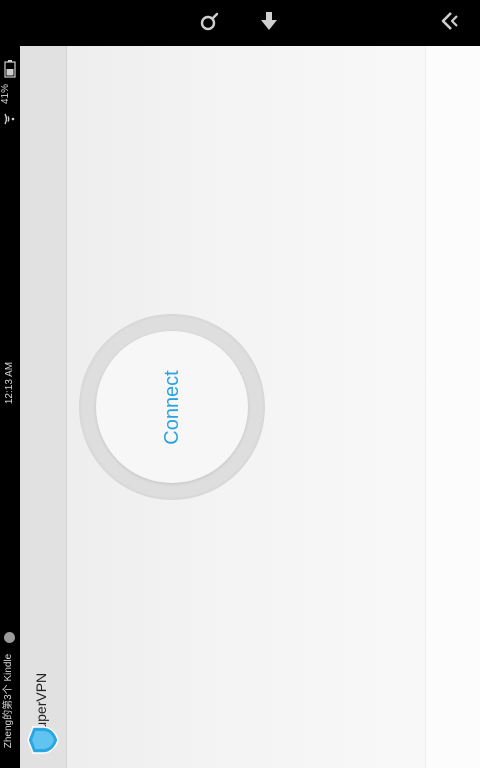 The width and height of the screenshot is (480, 768). Describe the element at coordinates (10, 71) in the screenshot. I see `battery-icon` at that location.